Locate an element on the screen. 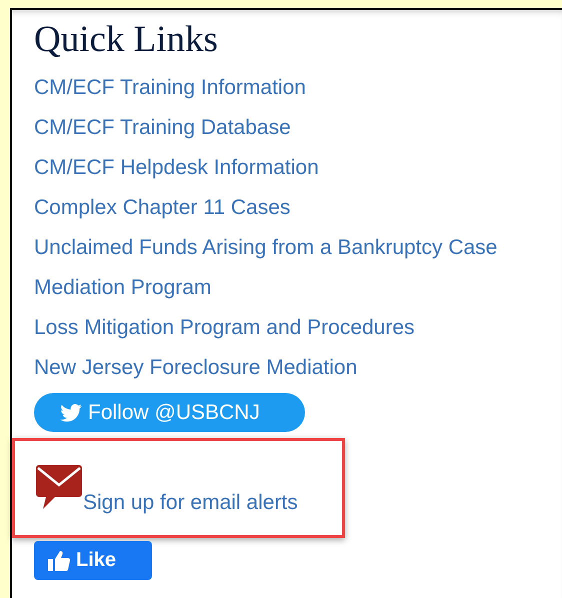 Image resolution: width=562 pixels, height=598 pixels. quick-link: Unclaimed Funds Arising from a Bankruptcy Case is located at coordinates (266, 248).